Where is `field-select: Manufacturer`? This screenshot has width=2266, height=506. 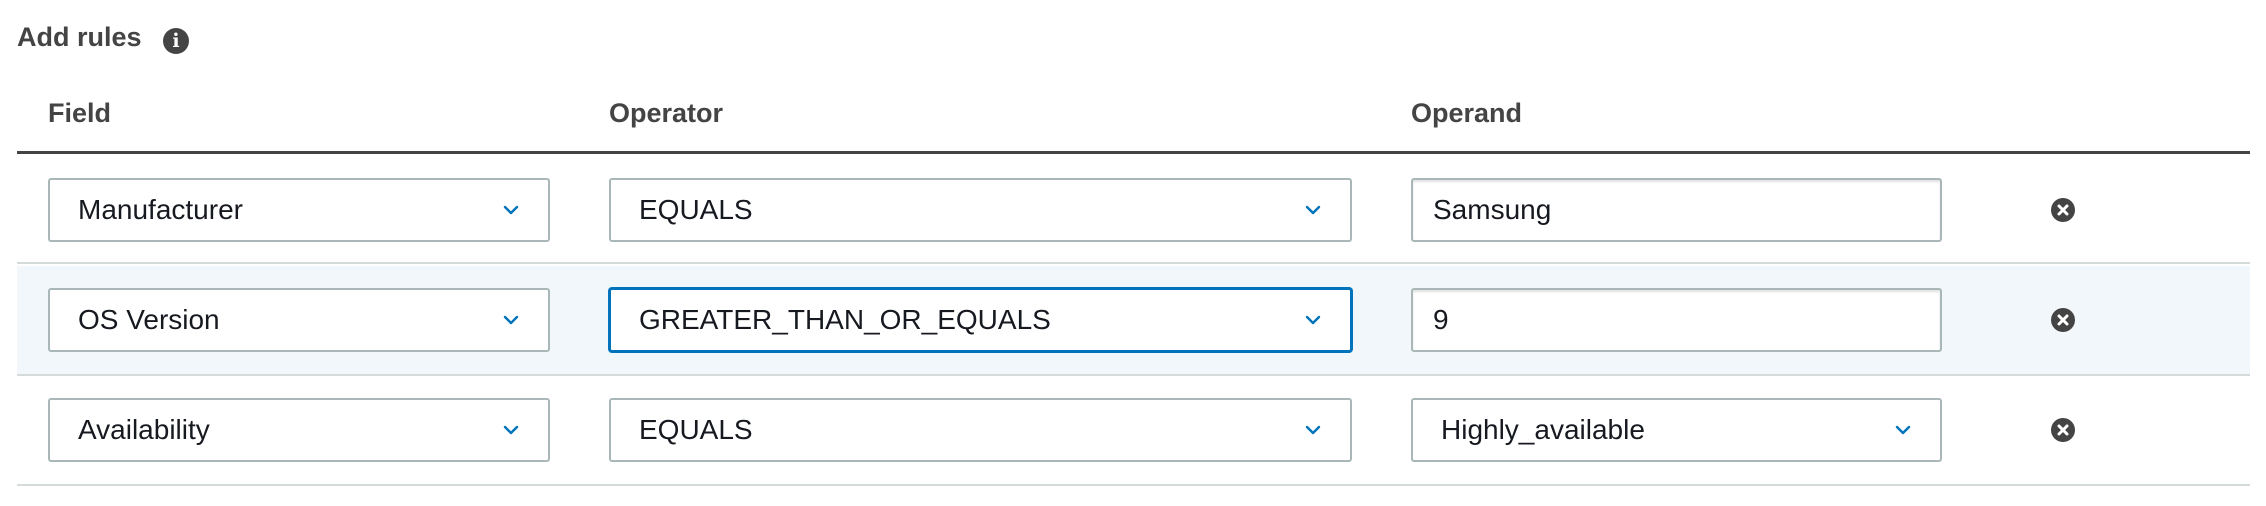
field-select: Manufacturer is located at coordinates (299, 210).